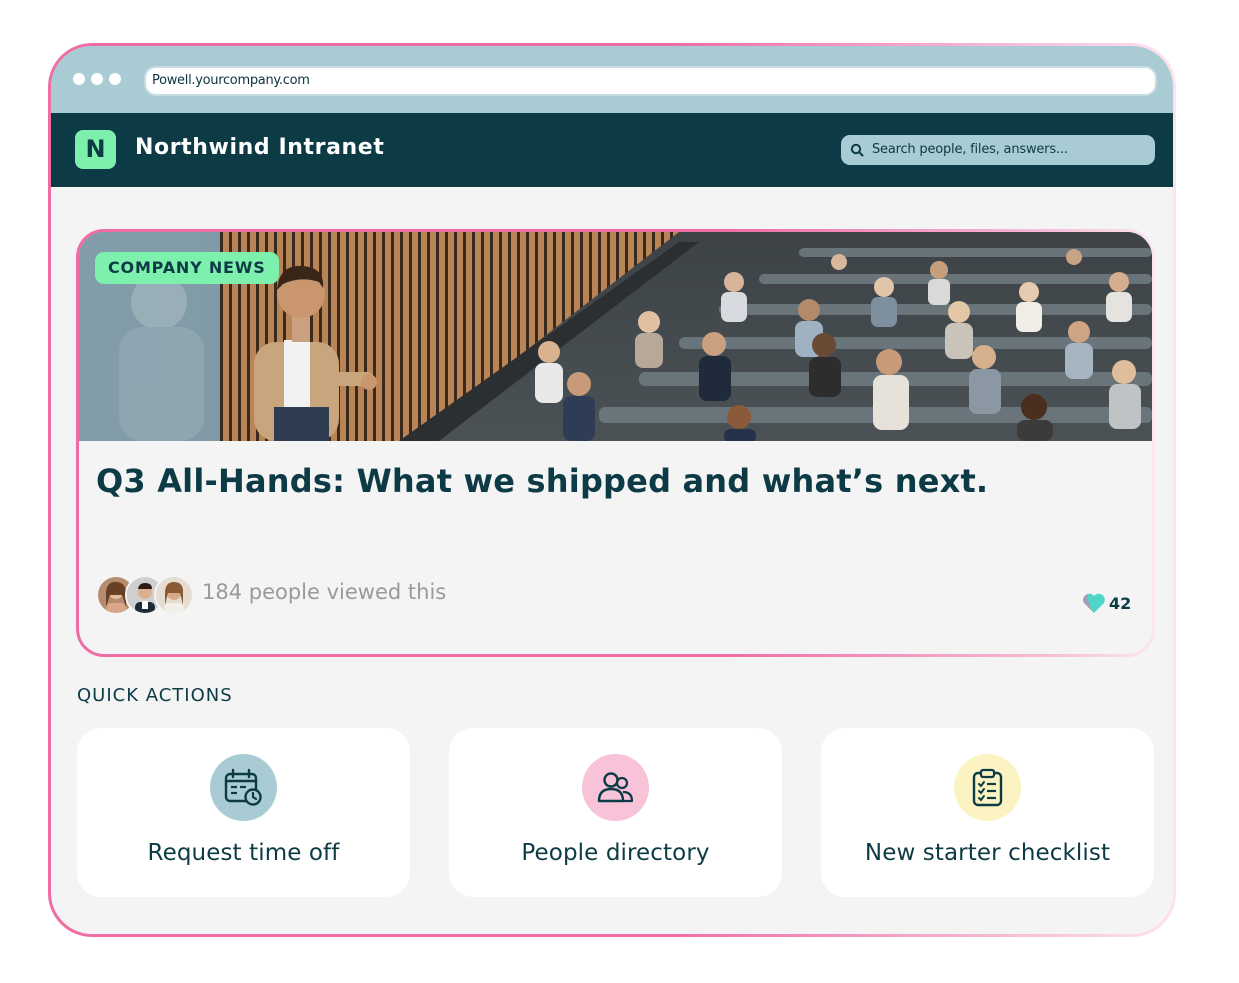 The height and width of the screenshot is (983, 1239). What do you see at coordinates (987, 853) in the screenshot?
I see `tile-label: New starter checklist` at bounding box center [987, 853].